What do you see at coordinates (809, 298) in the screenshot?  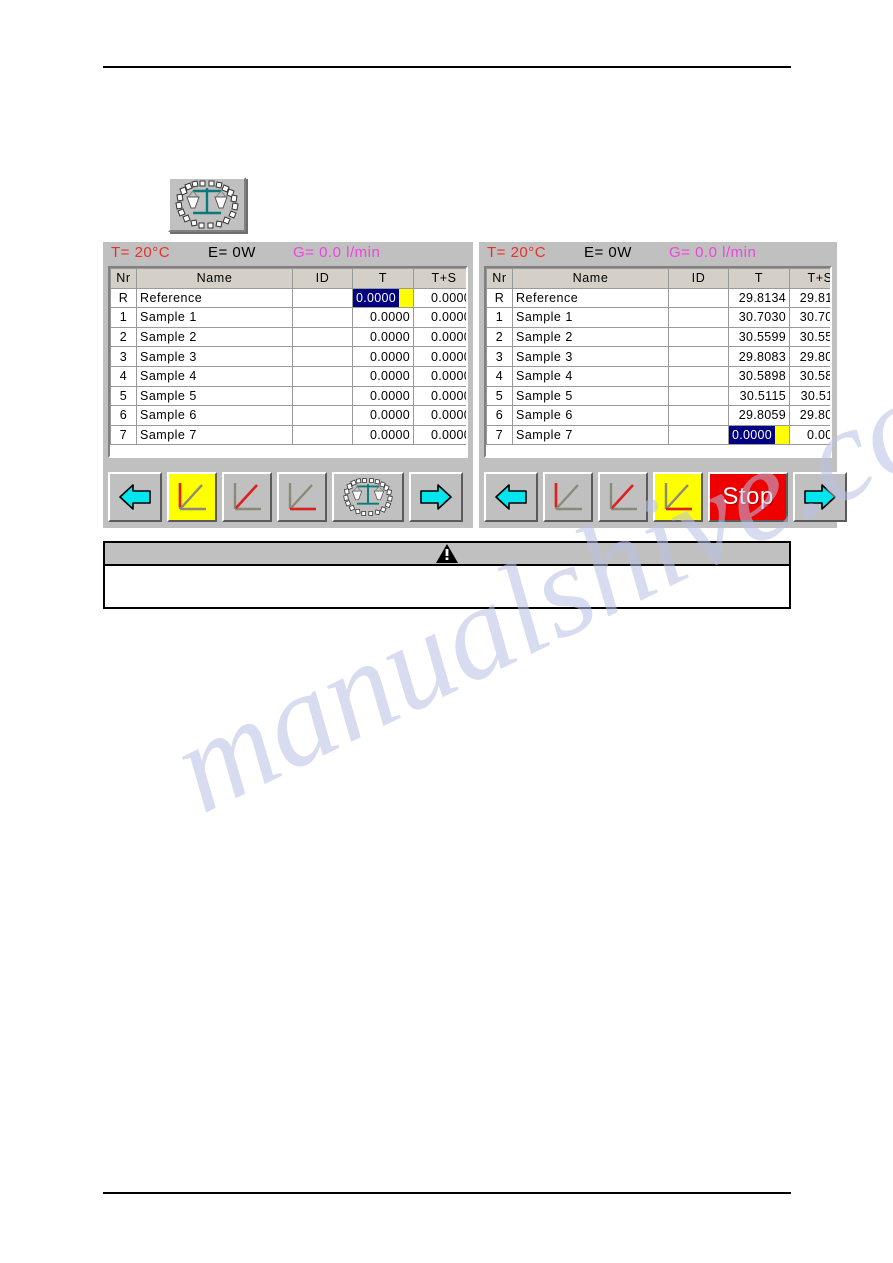 I see `cell-ts: 29.8134` at bounding box center [809, 298].